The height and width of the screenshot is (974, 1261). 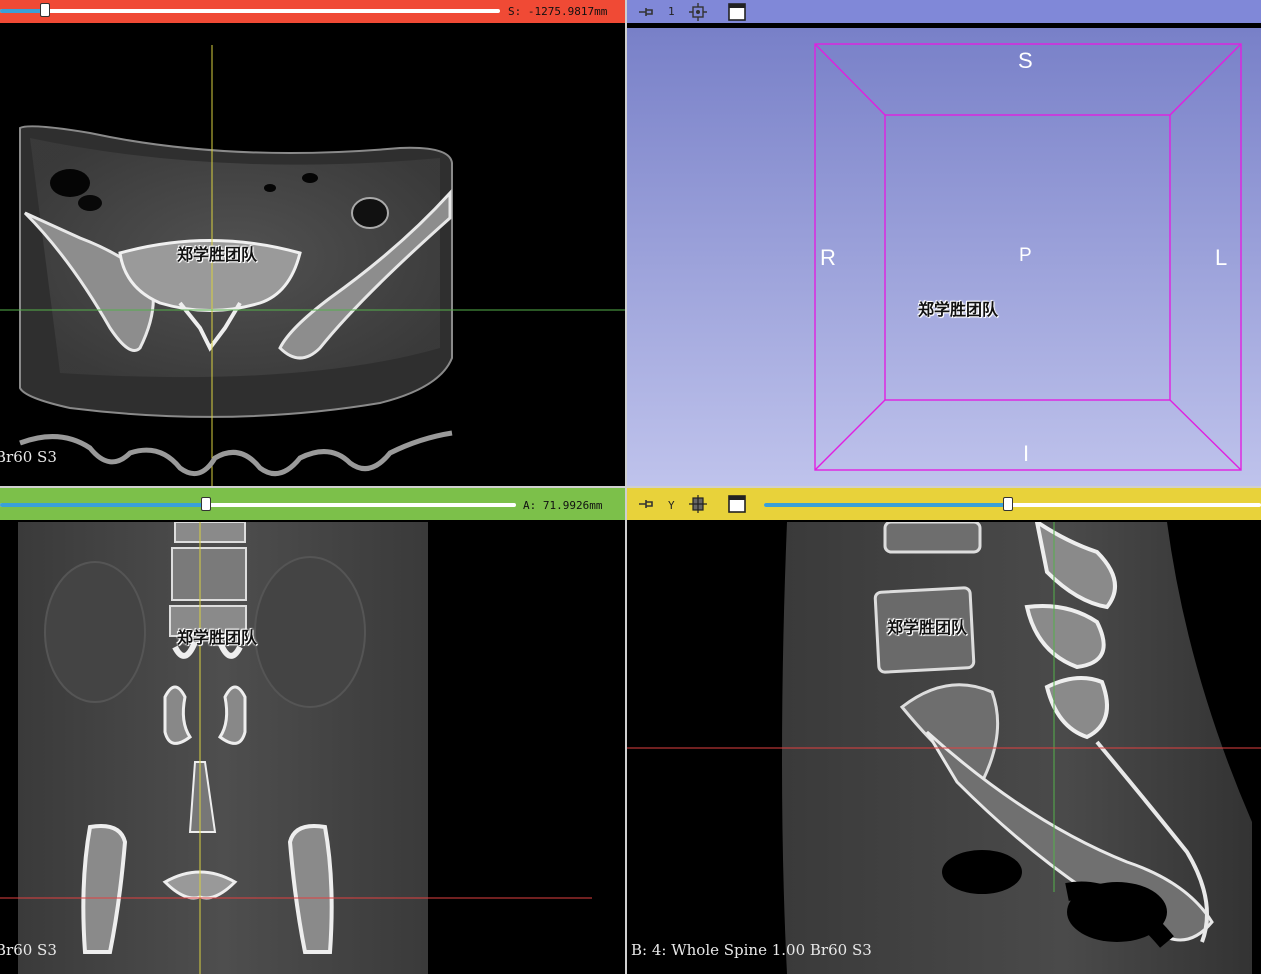 I want to click on red-corner-annotation: Br60 S3, so click(x=28, y=457).